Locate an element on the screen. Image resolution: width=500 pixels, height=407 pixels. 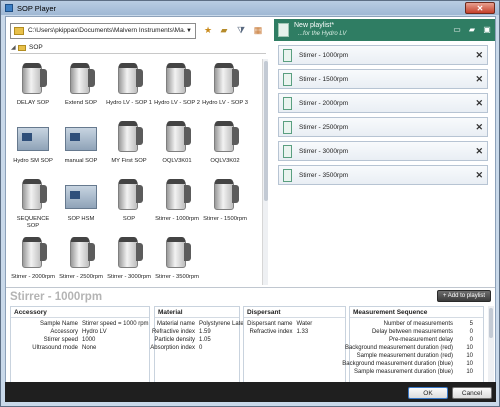
property-row: Background measurement duration (blue) 10 is located at coordinates (412, 364).